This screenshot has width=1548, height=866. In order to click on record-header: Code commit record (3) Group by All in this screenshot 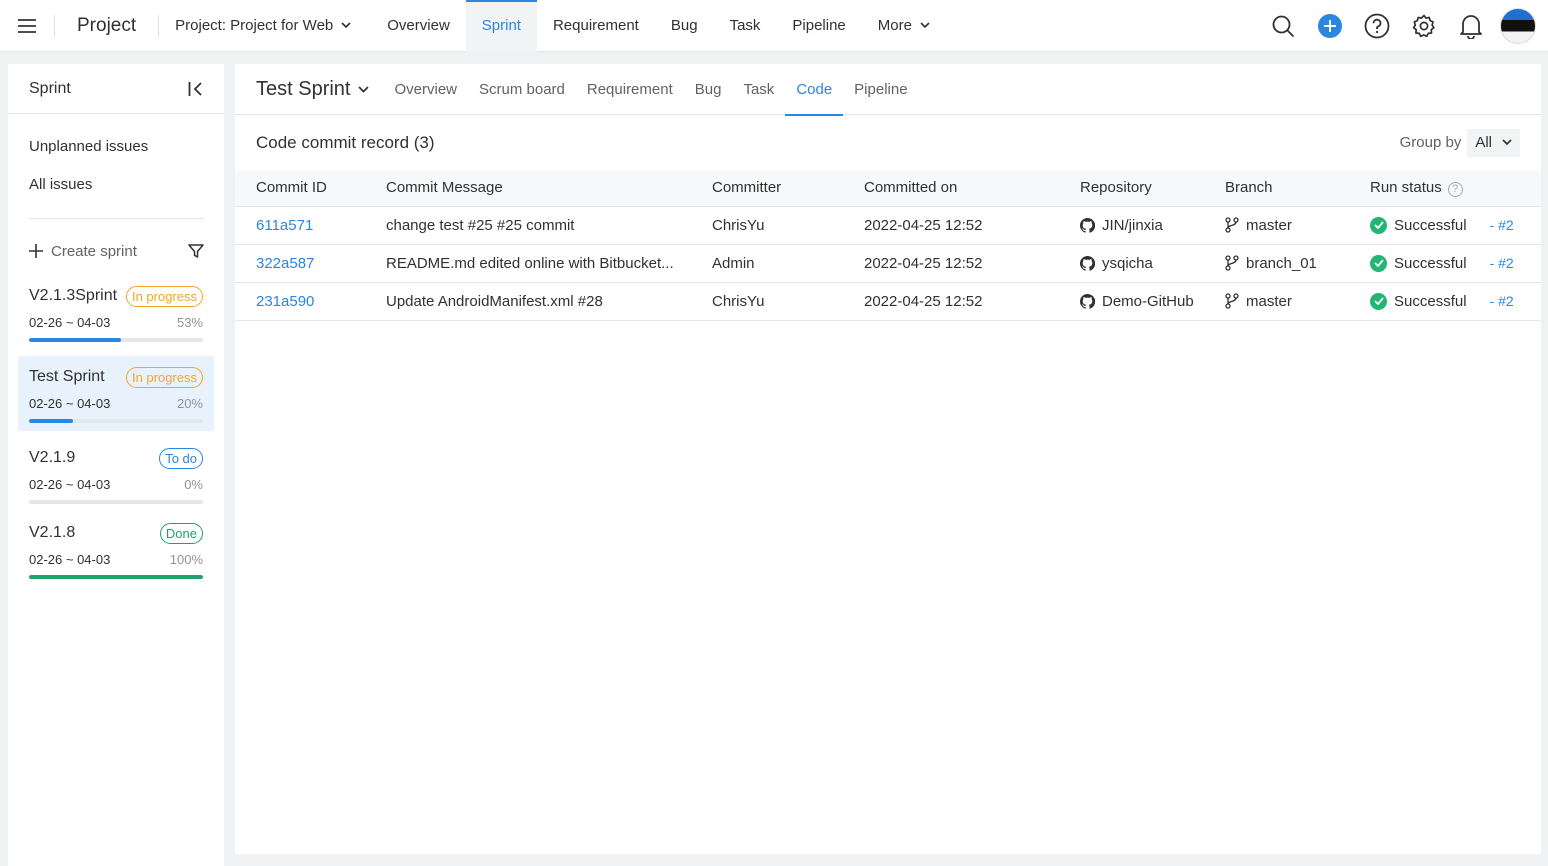, I will do `click(888, 142)`.